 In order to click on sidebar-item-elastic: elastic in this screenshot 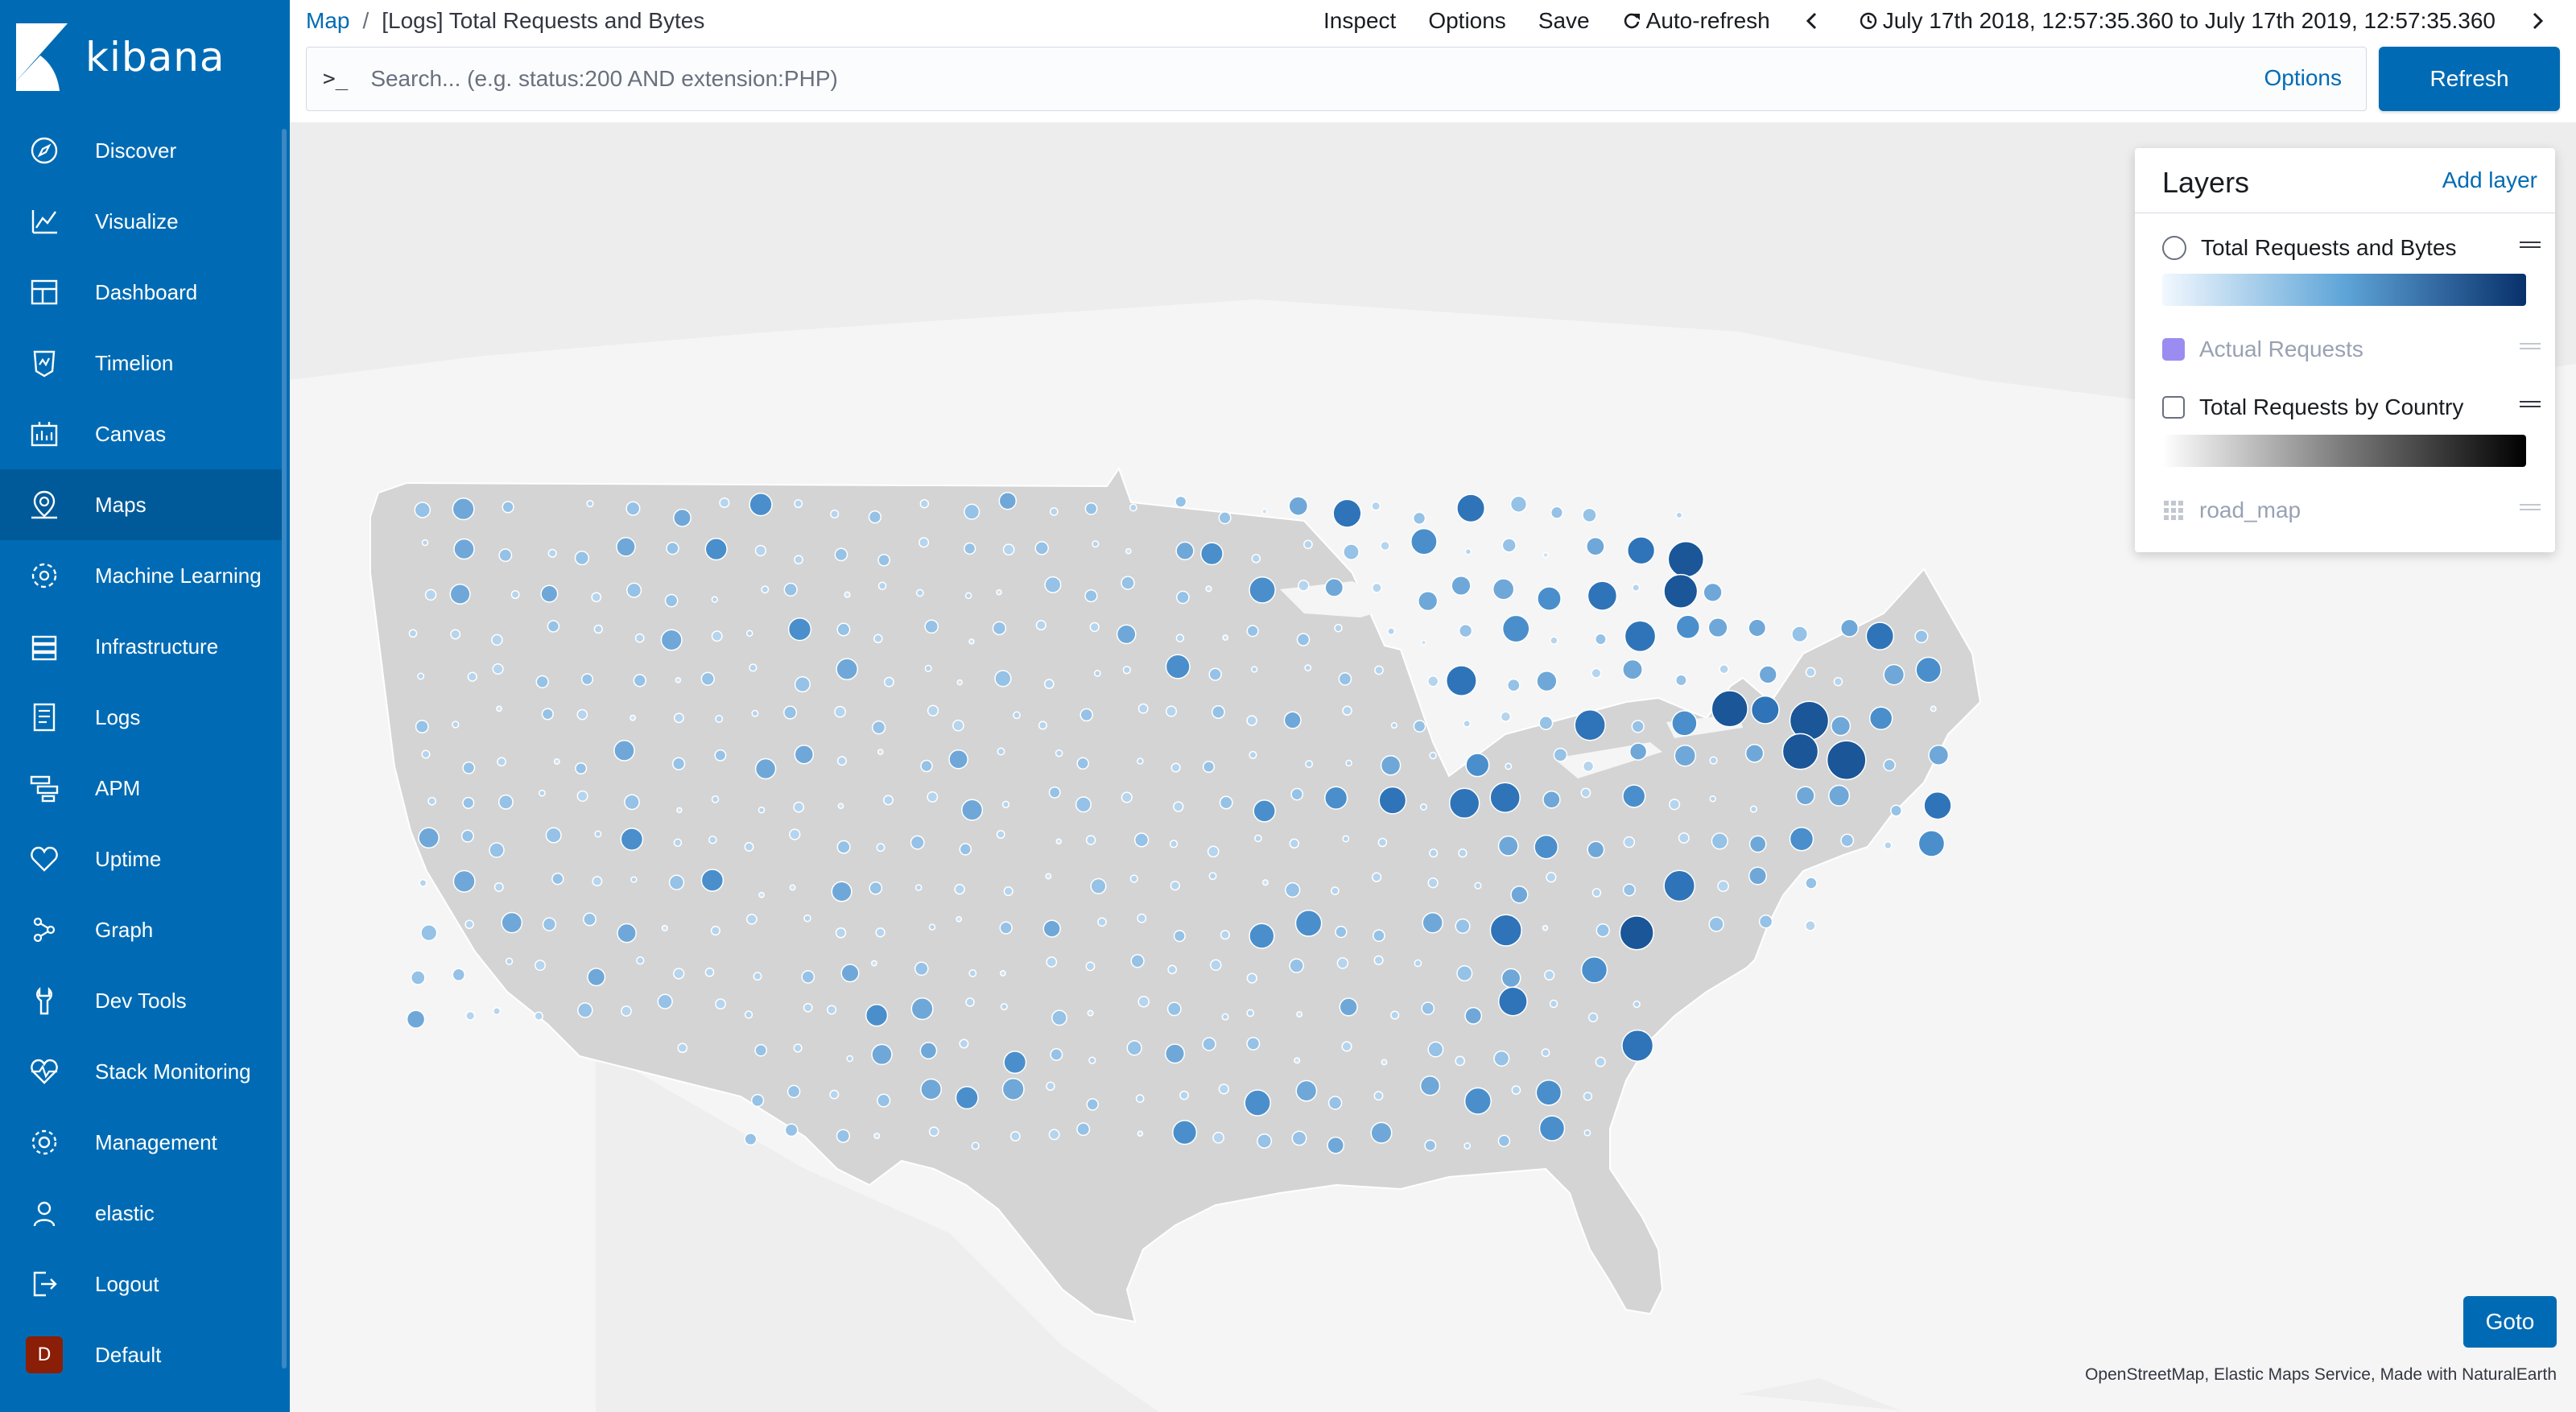, I will do `click(141, 1213)`.